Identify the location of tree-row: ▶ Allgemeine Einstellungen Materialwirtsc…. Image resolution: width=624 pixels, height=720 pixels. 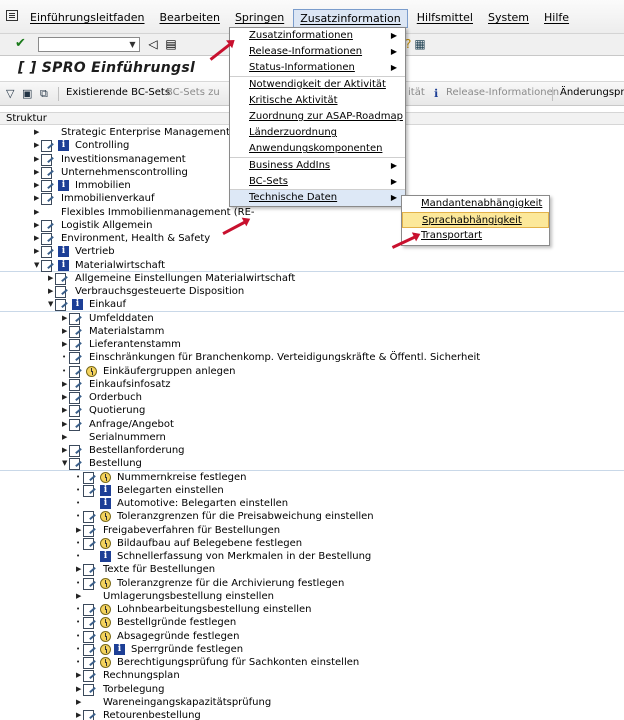
(312, 278).